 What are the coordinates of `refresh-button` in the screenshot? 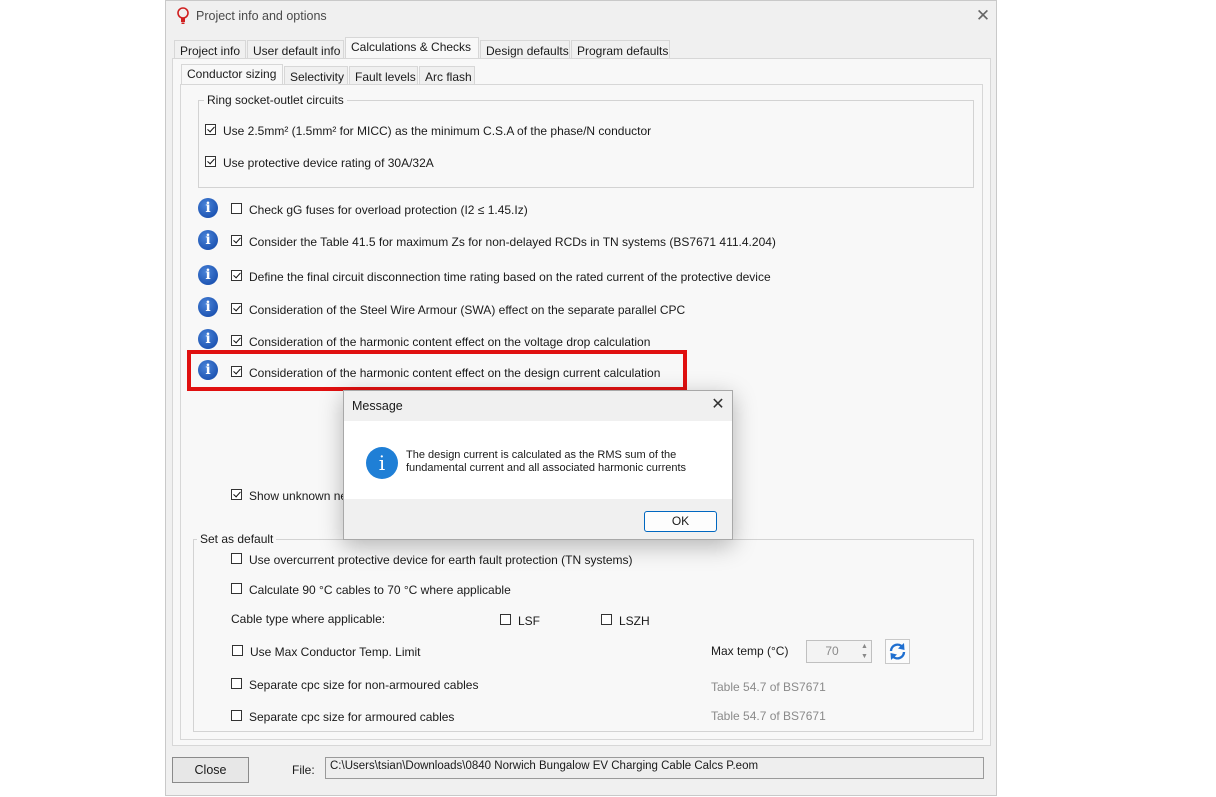 It's located at (897, 651).